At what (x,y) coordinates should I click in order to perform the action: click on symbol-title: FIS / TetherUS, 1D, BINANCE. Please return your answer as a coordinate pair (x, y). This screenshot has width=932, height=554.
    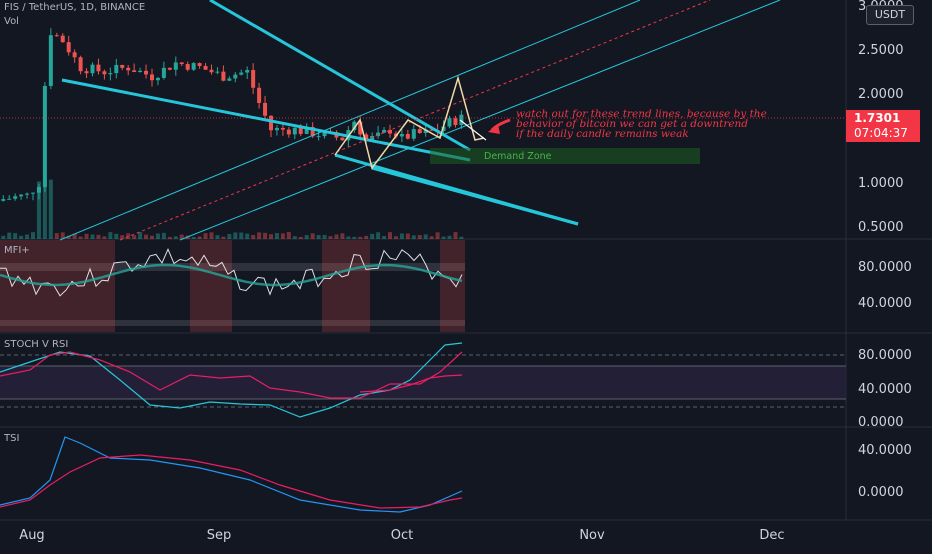
    Looking at the image, I should click on (75, 7).